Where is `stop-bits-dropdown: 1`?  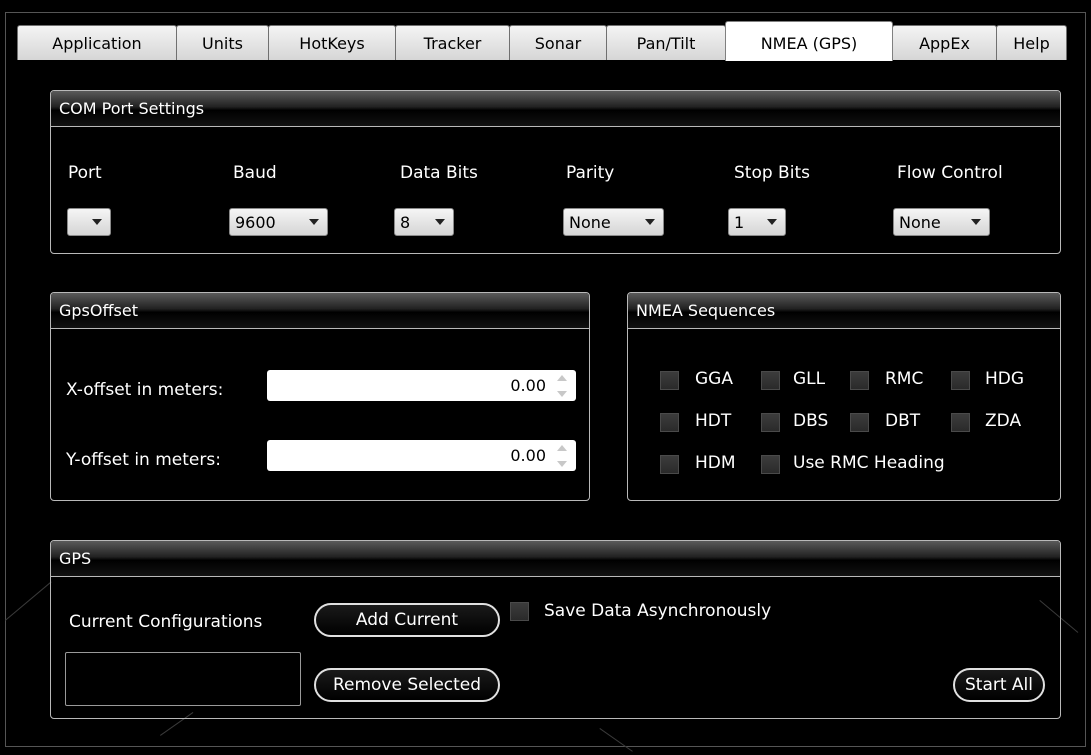
stop-bits-dropdown: 1 is located at coordinates (757, 222).